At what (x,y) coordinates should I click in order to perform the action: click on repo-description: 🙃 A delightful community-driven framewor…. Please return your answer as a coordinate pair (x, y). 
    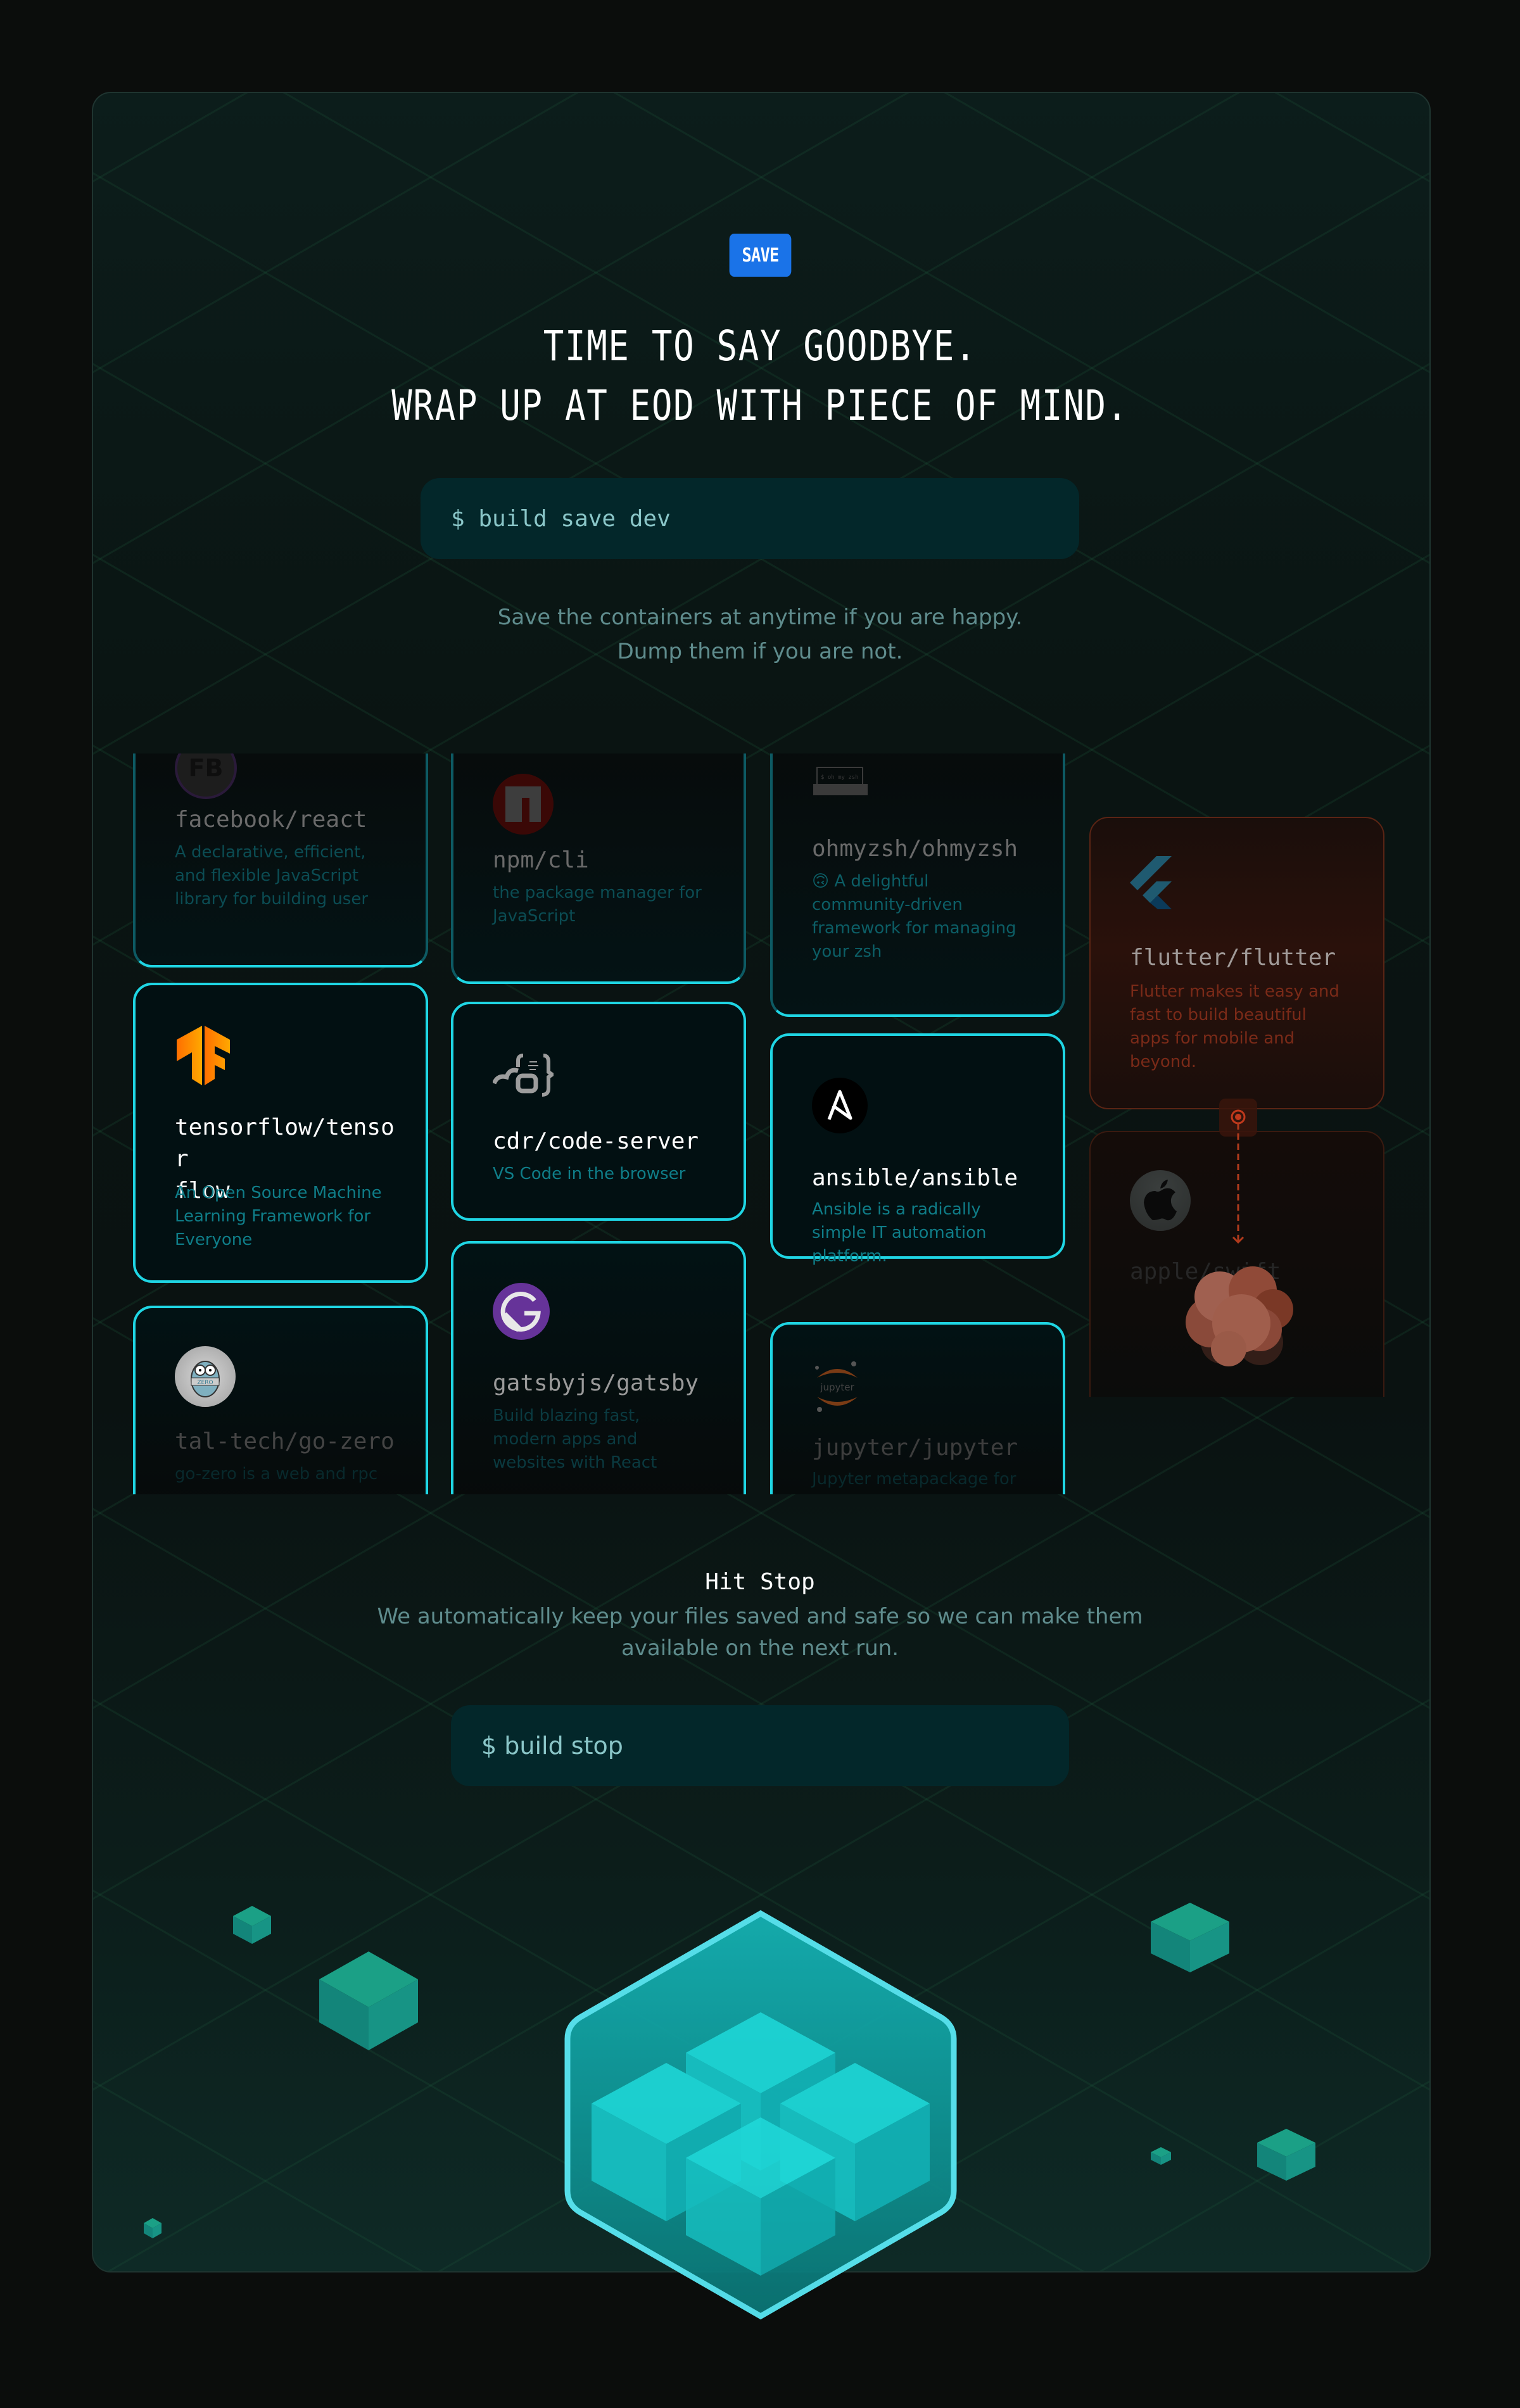
    Looking at the image, I should click on (914, 916).